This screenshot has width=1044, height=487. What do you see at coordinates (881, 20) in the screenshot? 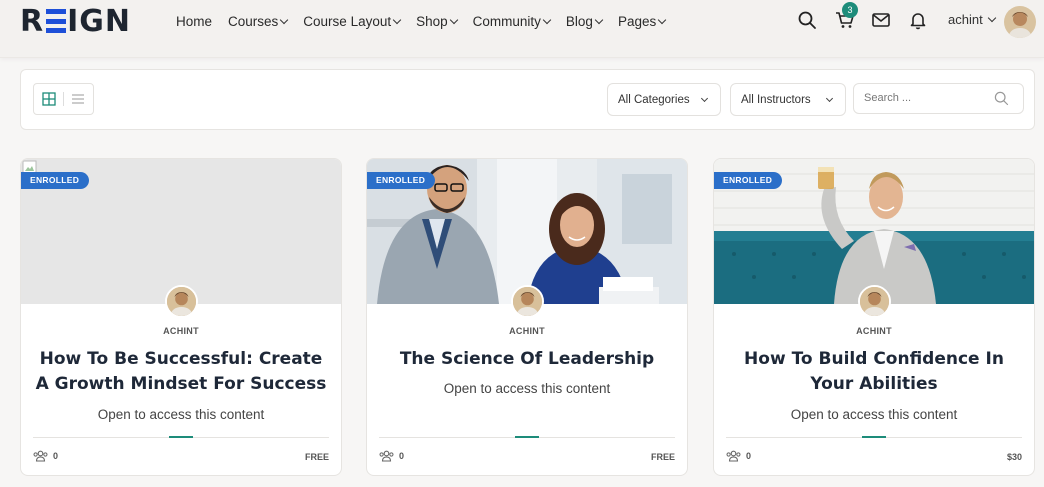
I see `mail-icon` at bounding box center [881, 20].